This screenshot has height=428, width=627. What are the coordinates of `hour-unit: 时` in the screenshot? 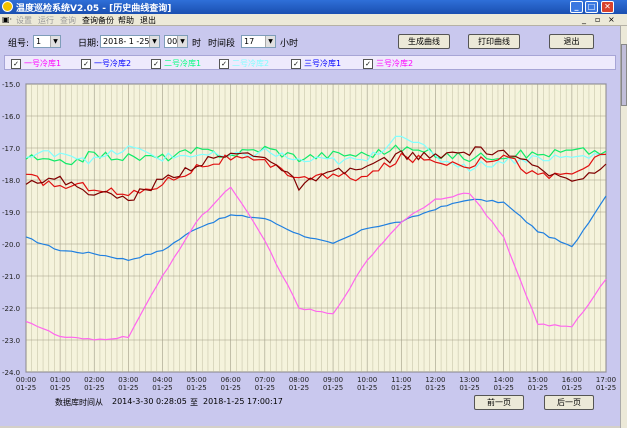 It's located at (197, 44).